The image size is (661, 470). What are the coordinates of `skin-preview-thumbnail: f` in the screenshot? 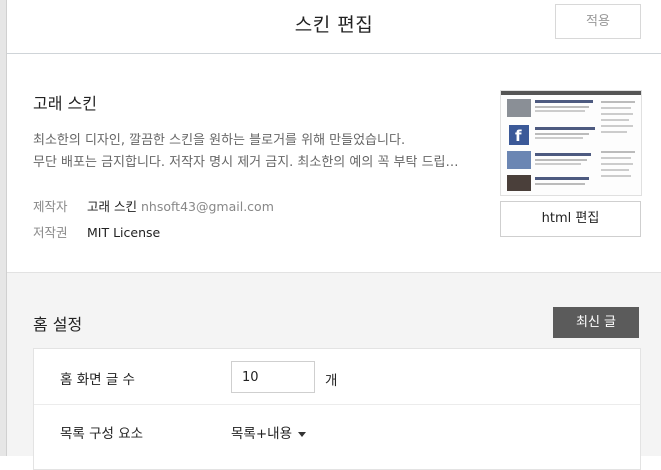 It's located at (571, 143).